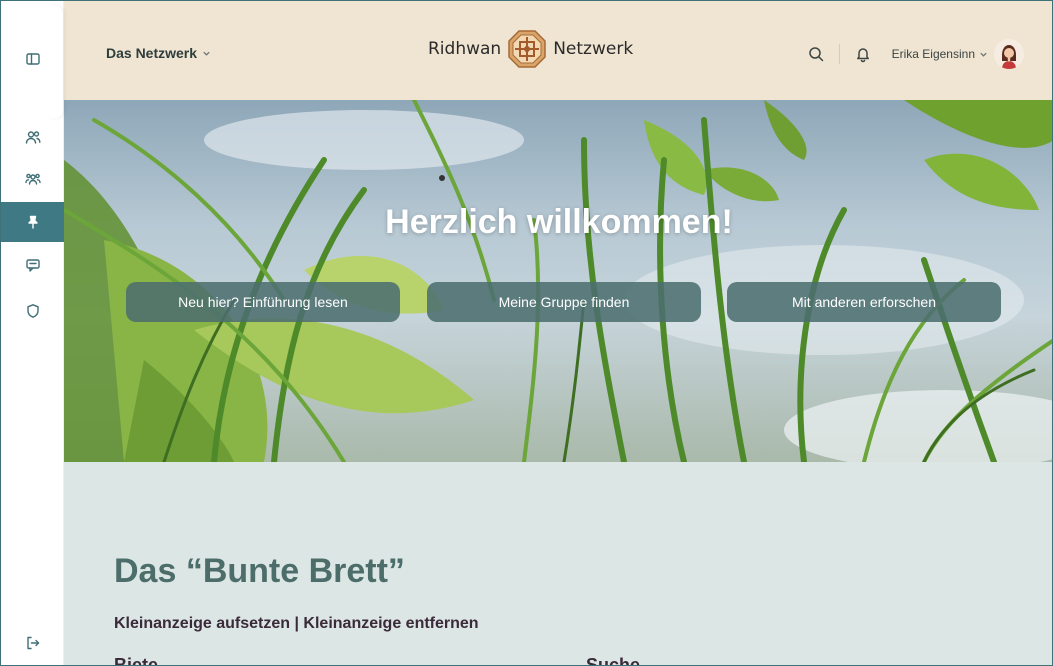  Describe the element at coordinates (152, 53) in the screenshot. I see `network-menu-label: Das Netzwerk` at that location.